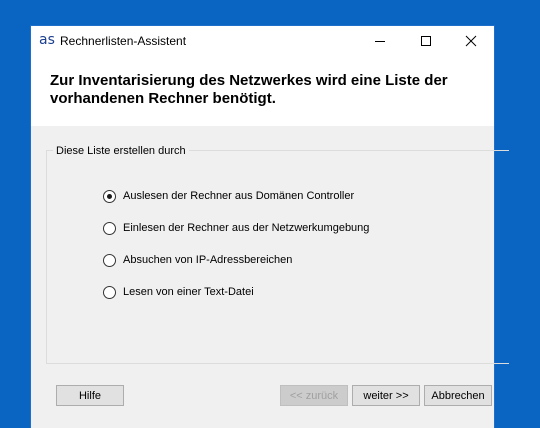 Image resolution: width=540 pixels, height=428 pixels. I want to click on option-label: Lesen von einer Text-Datei, so click(188, 292).